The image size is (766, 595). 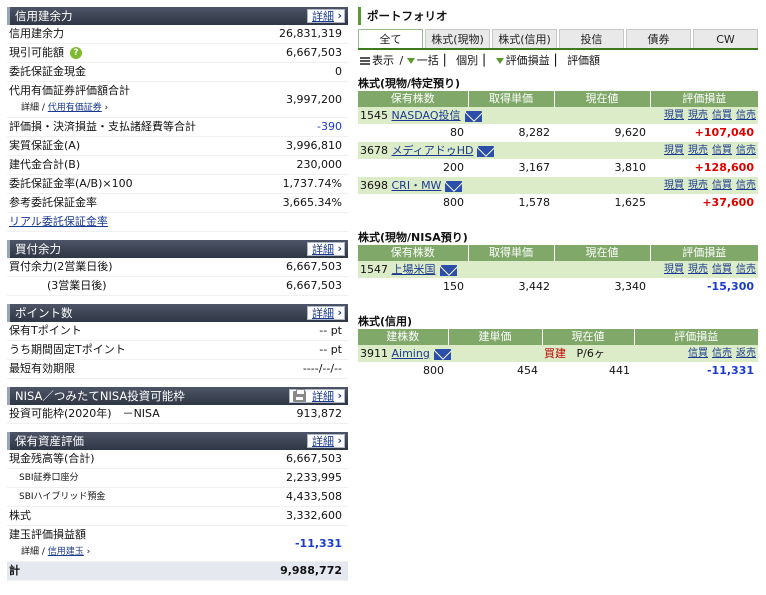 I want to click on help-icon: ?, so click(x=76, y=53).